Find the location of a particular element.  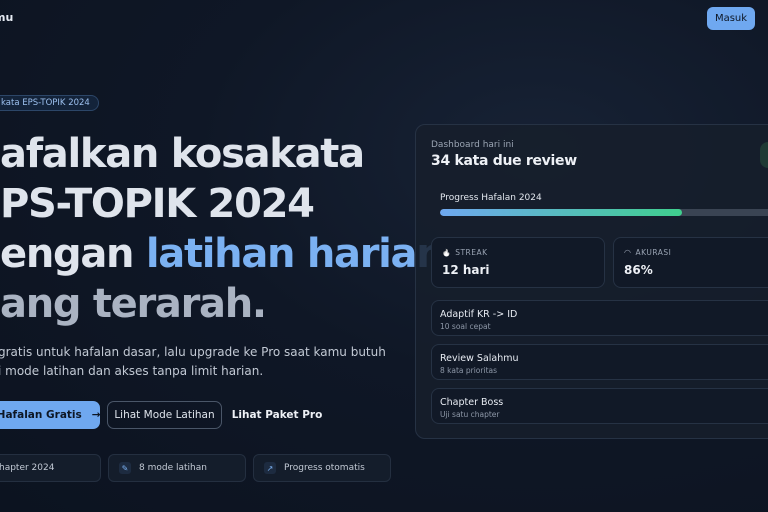

feature-chapter: hapter 2024 is located at coordinates (50, 468).